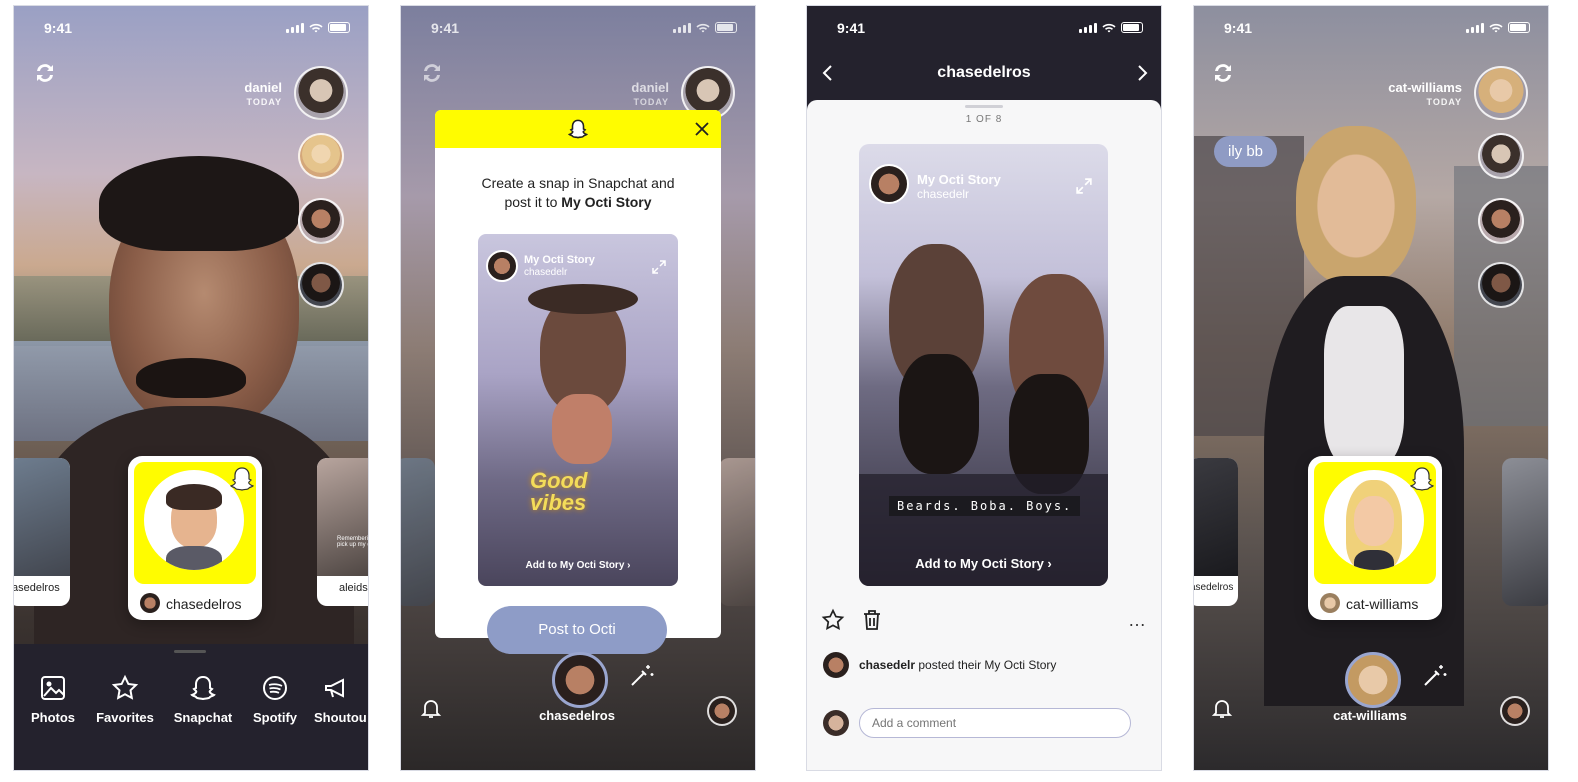  I want to click on preview-title: My Octi Story, so click(559, 260).